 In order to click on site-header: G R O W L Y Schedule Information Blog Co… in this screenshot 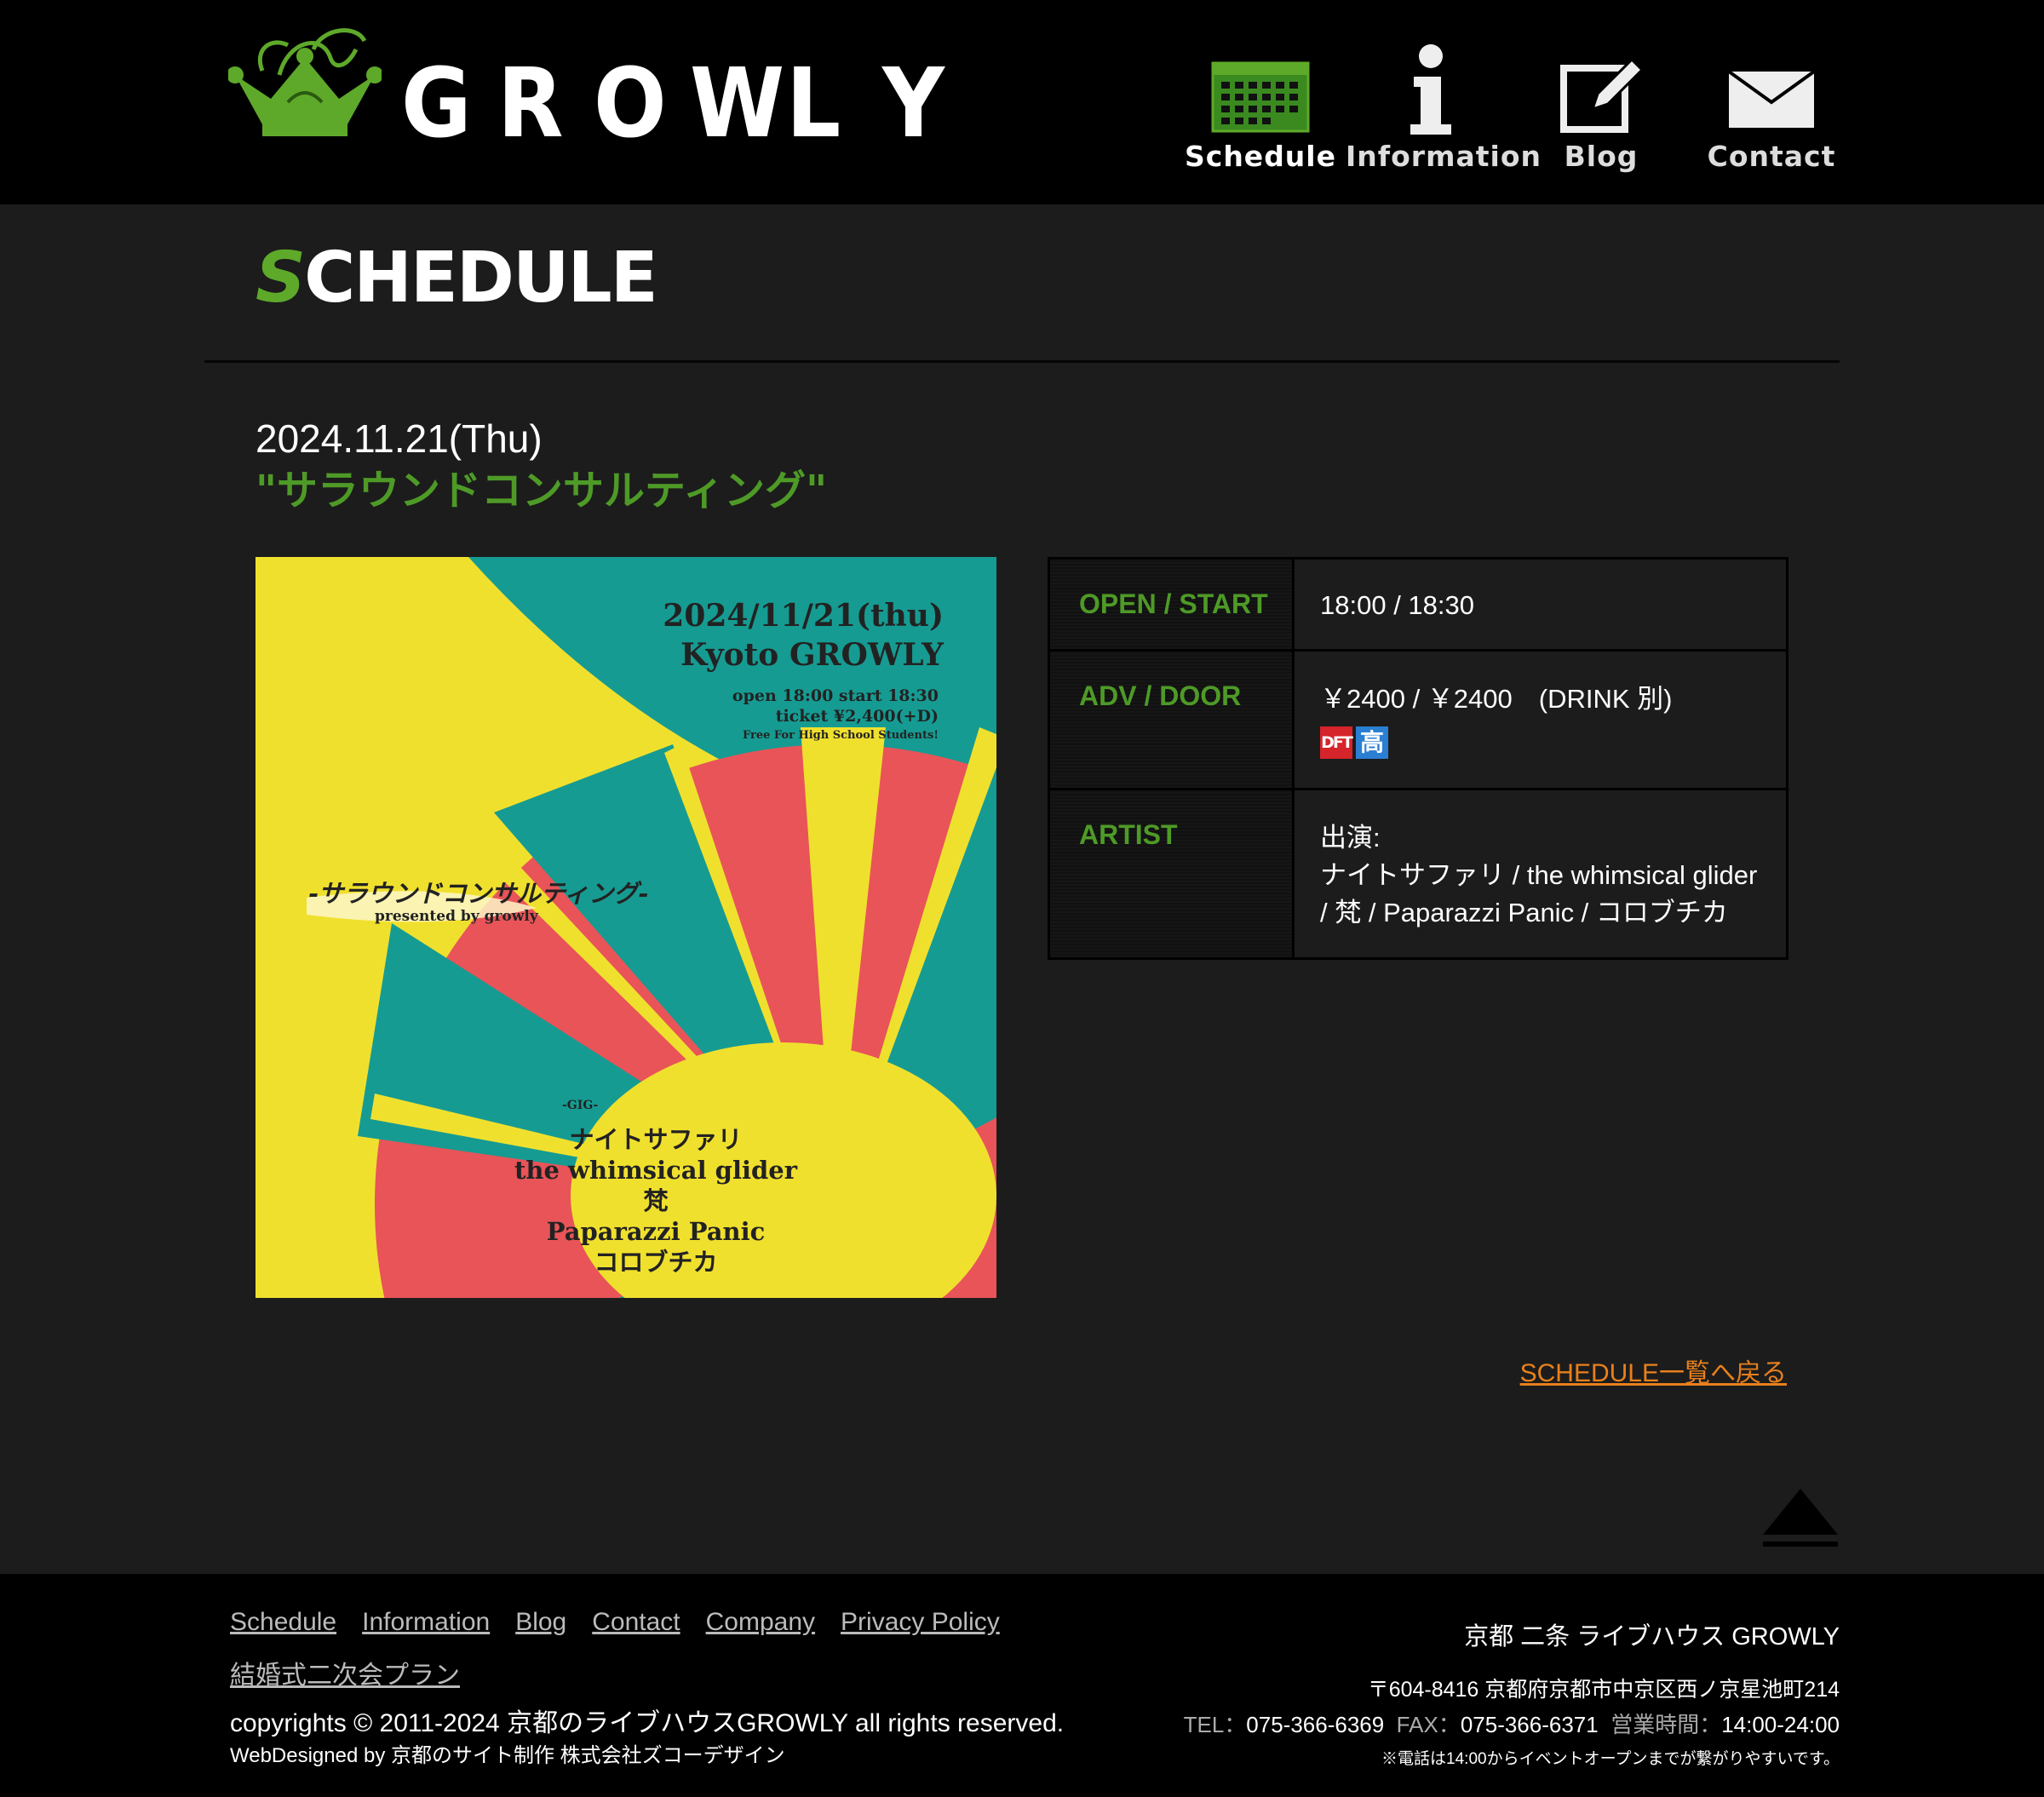, I will do `click(1022, 102)`.